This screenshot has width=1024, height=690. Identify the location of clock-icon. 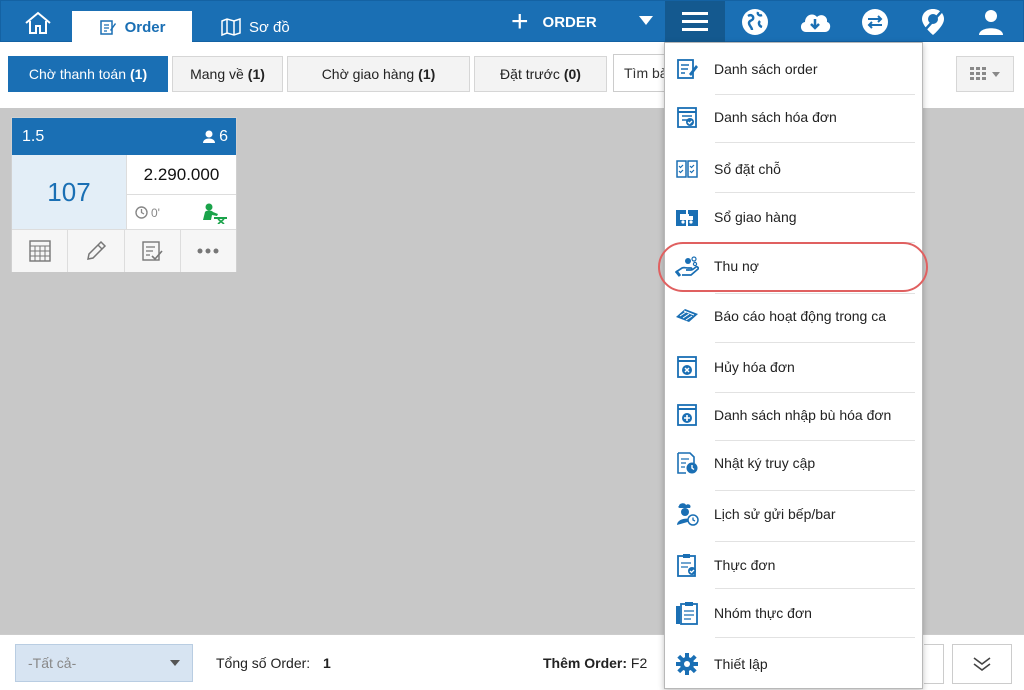
(141, 212).